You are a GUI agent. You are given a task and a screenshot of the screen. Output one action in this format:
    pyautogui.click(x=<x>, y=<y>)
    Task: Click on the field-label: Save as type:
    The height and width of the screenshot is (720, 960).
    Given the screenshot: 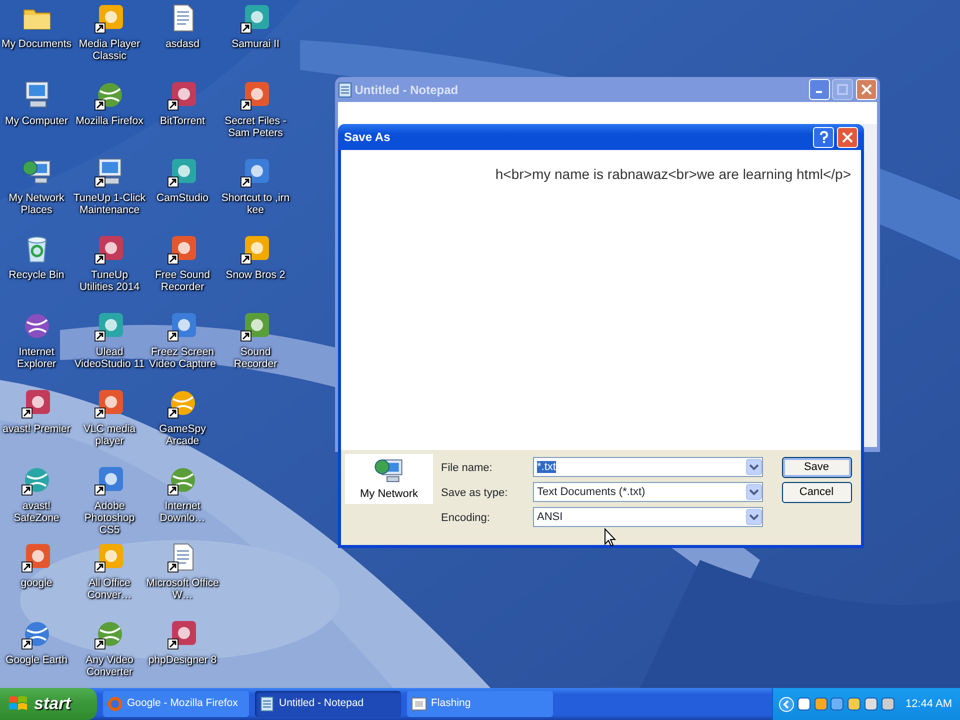 What is the action you would take?
    pyautogui.click(x=475, y=493)
    